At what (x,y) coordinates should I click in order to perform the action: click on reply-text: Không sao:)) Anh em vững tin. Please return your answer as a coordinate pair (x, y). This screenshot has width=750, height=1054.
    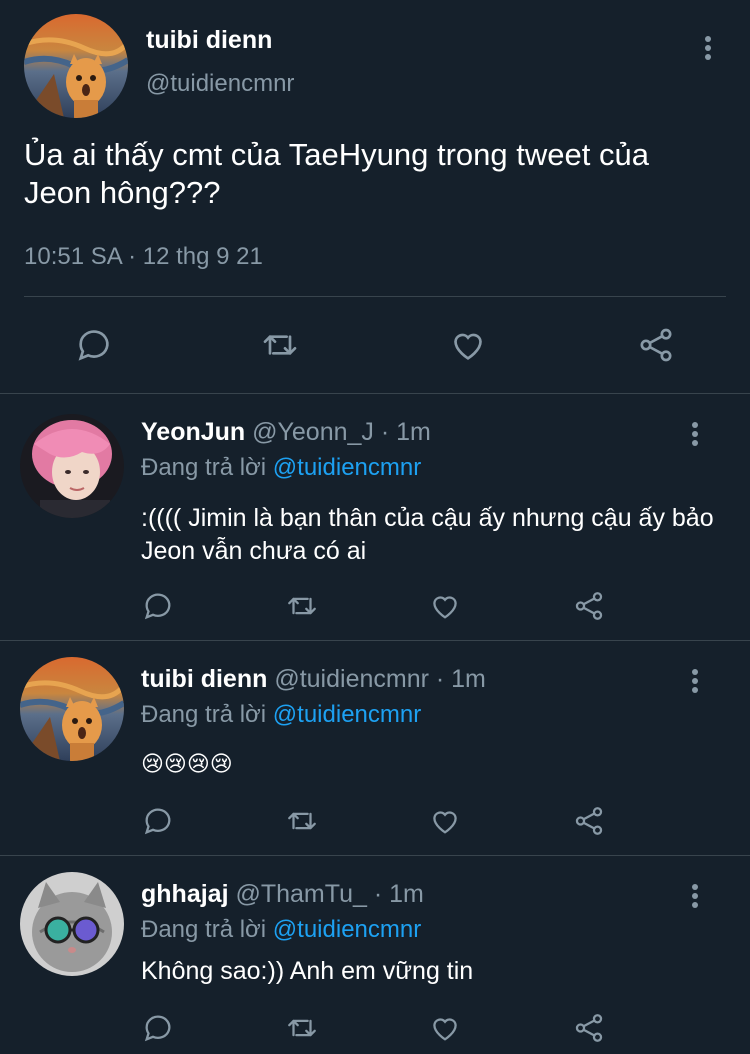
    Looking at the image, I should click on (307, 971).